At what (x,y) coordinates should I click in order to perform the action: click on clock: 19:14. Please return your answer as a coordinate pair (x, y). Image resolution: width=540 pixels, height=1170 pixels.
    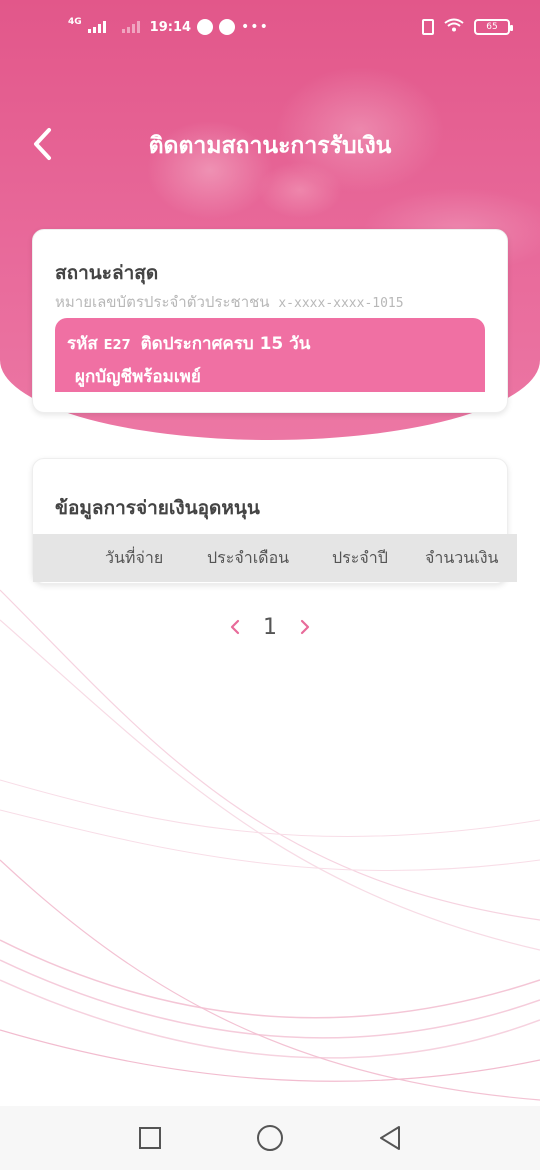
    Looking at the image, I should click on (170, 27).